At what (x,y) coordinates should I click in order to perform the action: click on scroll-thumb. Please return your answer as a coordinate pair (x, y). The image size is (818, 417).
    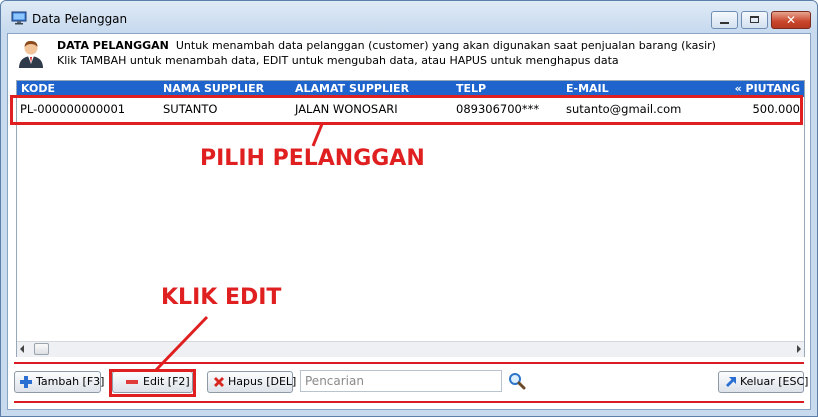
    Looking at the image, I should click on (41, 349).